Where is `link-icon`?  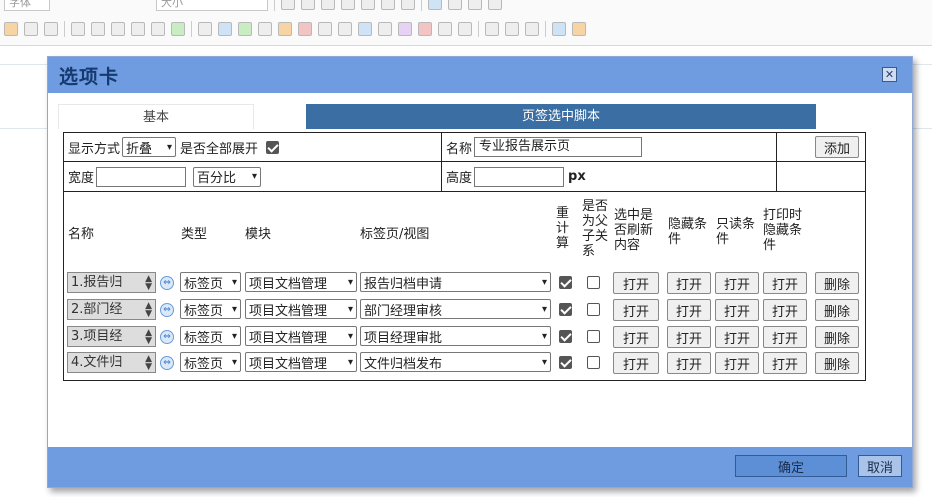
link-icon is located at coordinates (492, 29).